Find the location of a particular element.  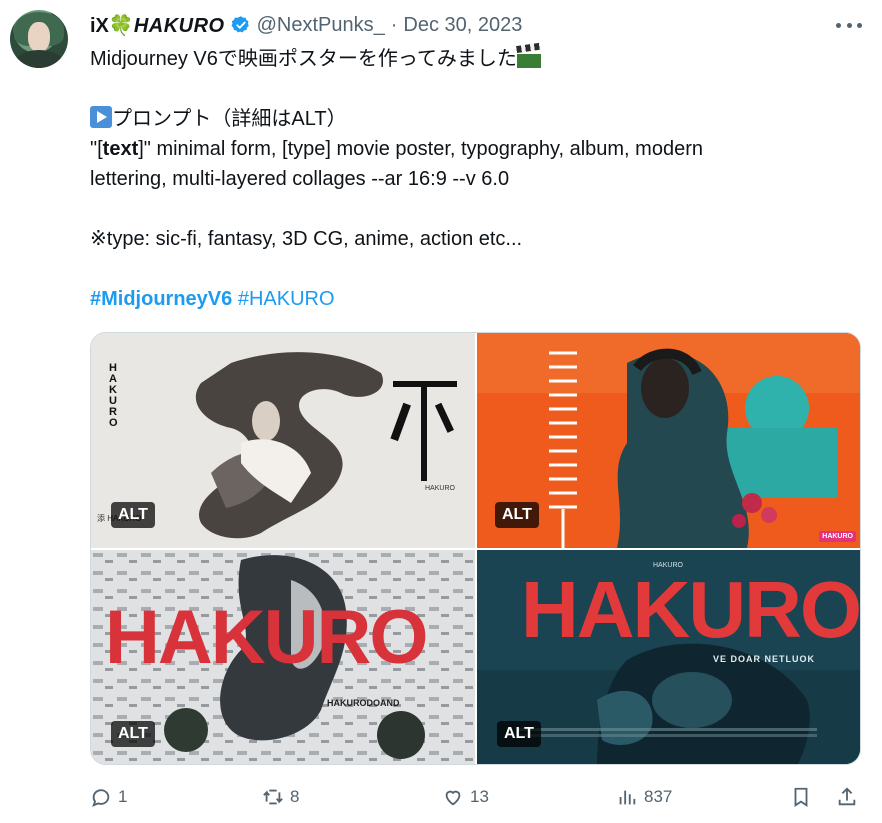

avatar-face is located at coordinates (39, 37).